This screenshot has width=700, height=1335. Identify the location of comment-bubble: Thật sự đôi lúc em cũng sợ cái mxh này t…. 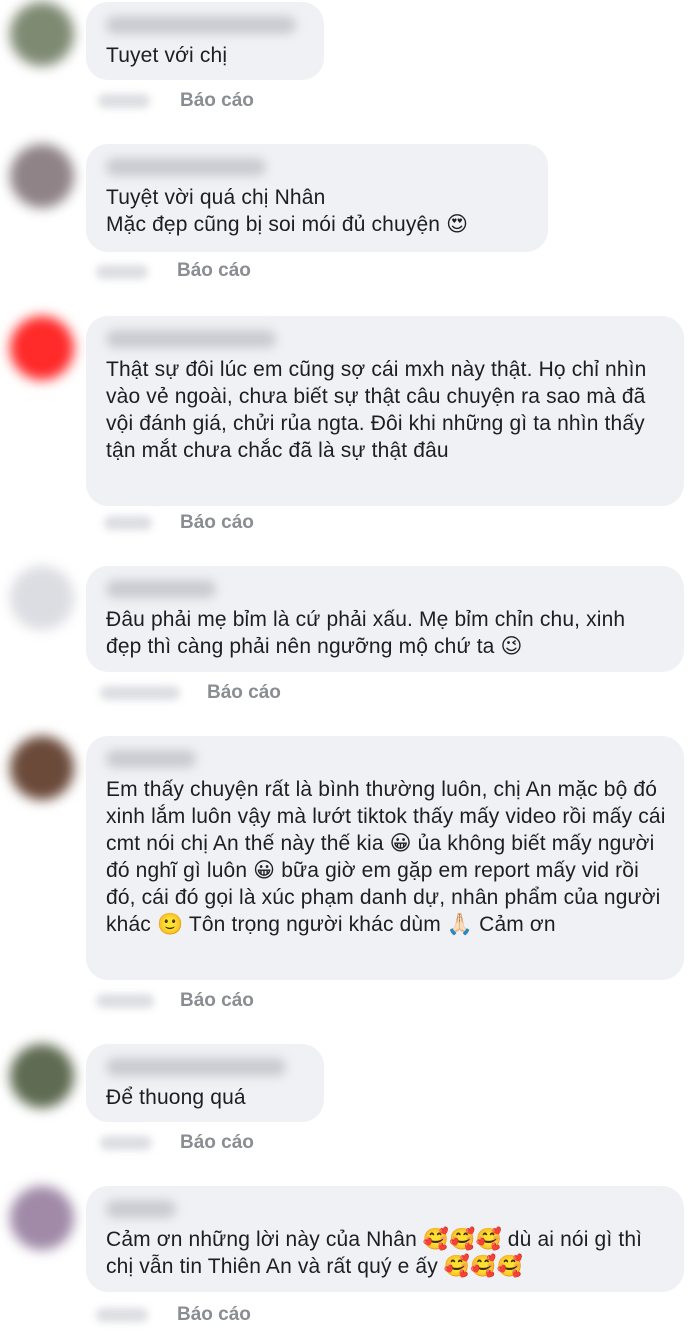
(385, 411).